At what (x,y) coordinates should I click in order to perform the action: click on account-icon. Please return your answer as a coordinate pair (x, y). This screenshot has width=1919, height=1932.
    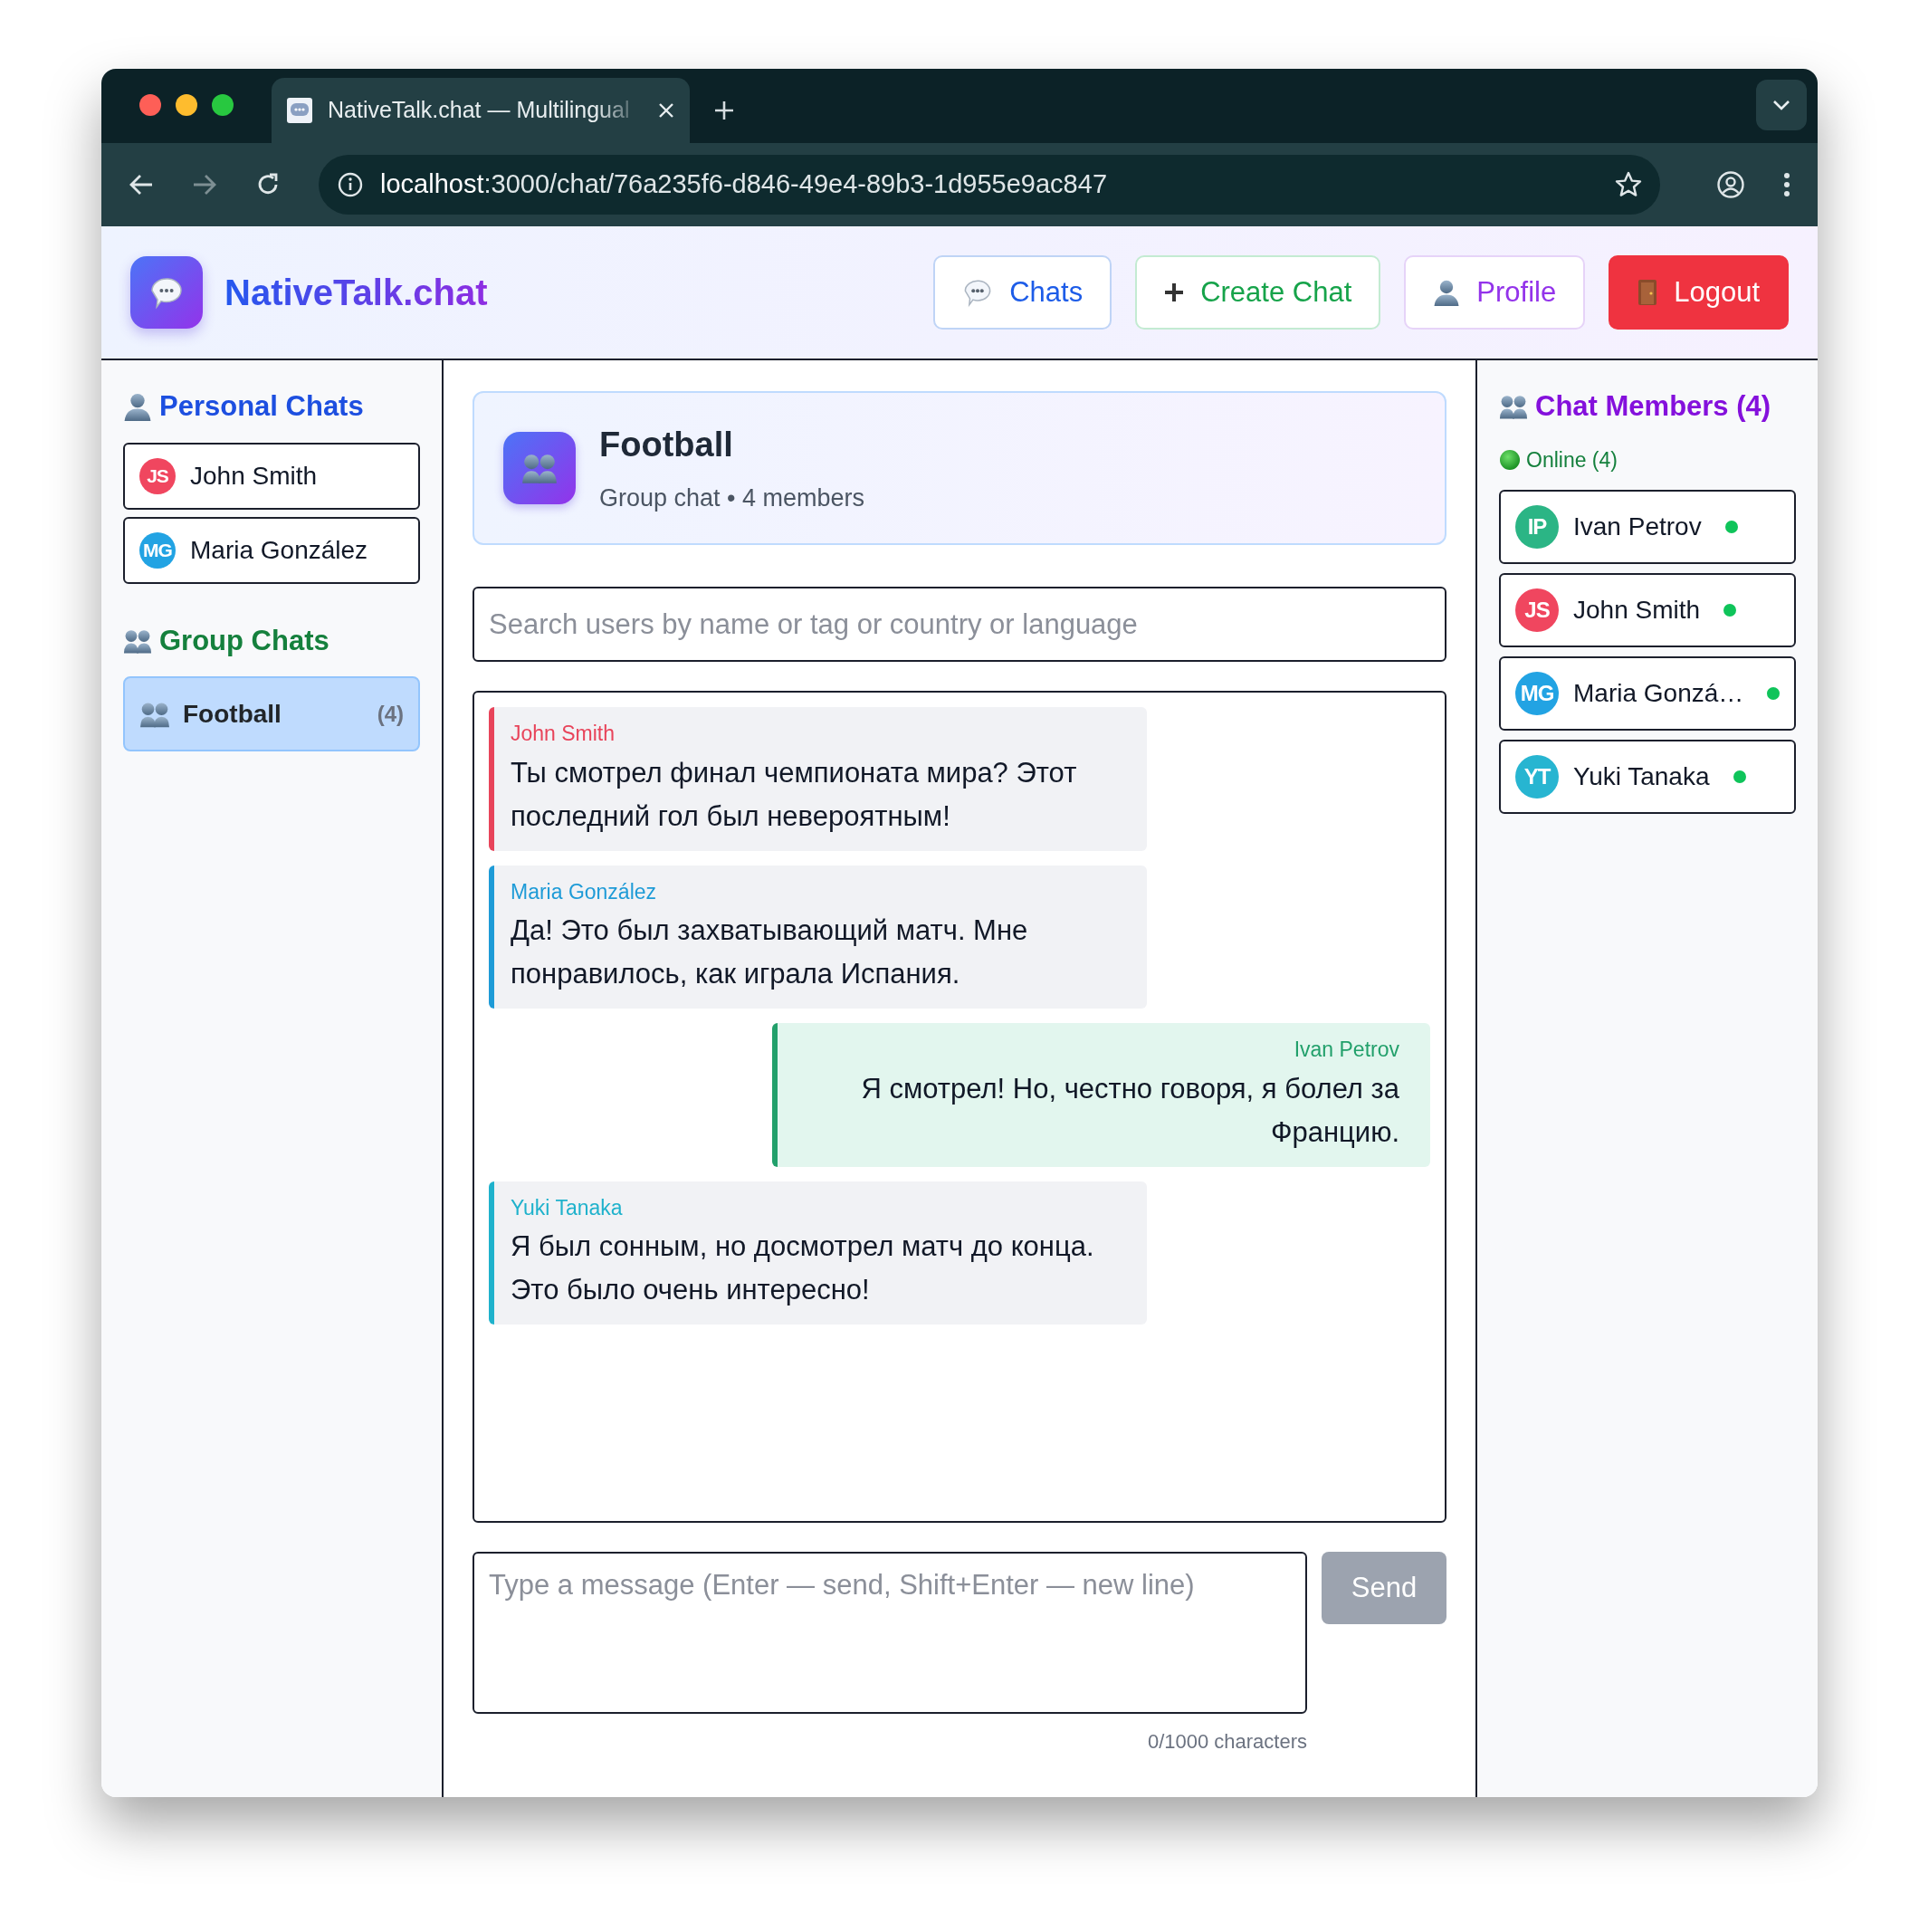
    Looking at the image, I should click on (1730, 184).